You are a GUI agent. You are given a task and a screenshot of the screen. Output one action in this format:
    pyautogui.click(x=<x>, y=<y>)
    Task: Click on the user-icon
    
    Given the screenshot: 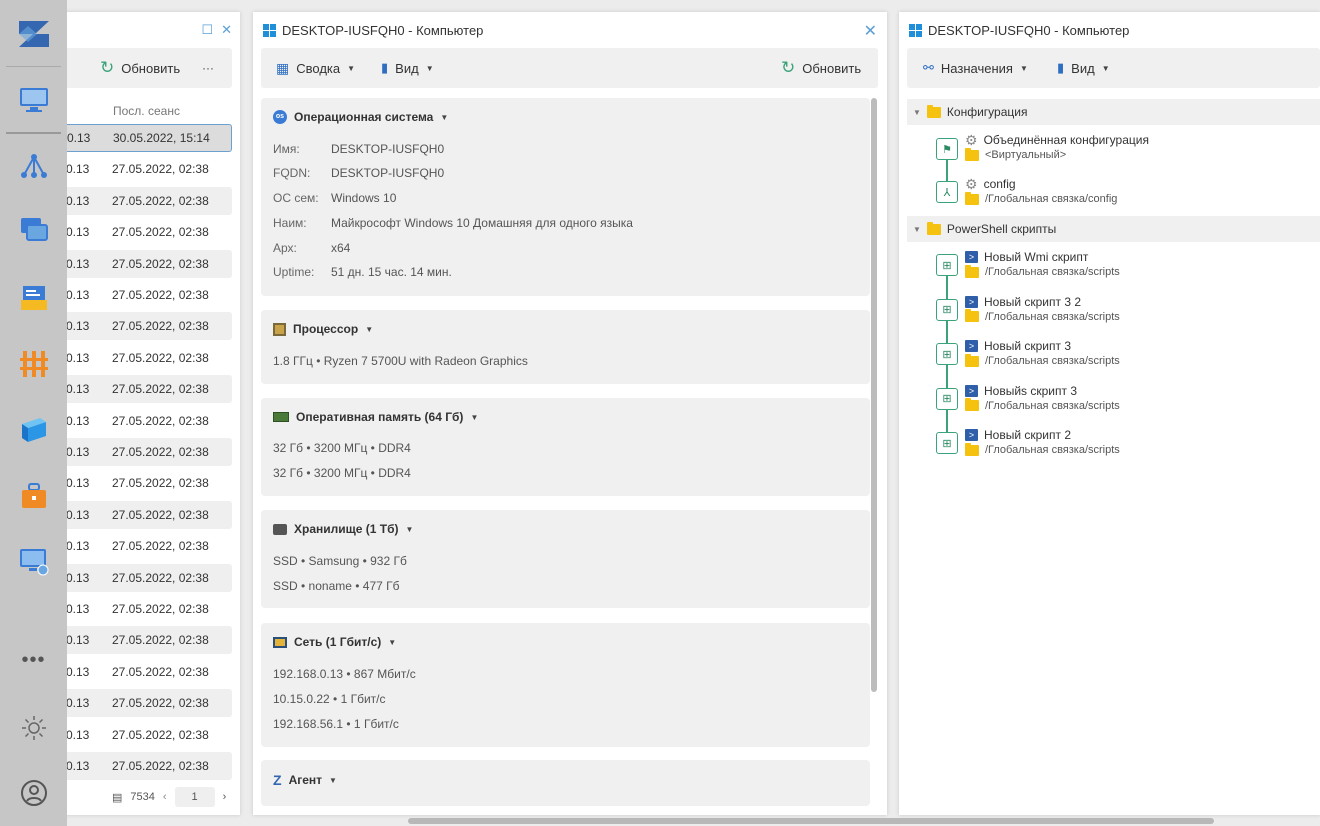 What is the action you would take?
    pyautogui.click(x=33, y=793)
    